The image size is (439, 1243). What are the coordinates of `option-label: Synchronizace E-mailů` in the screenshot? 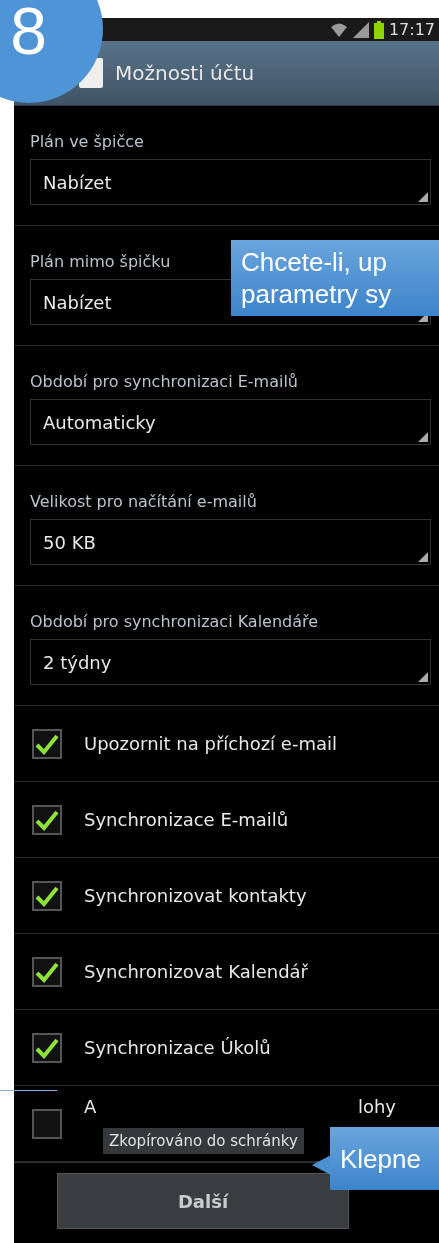 It's located at (187, 819).